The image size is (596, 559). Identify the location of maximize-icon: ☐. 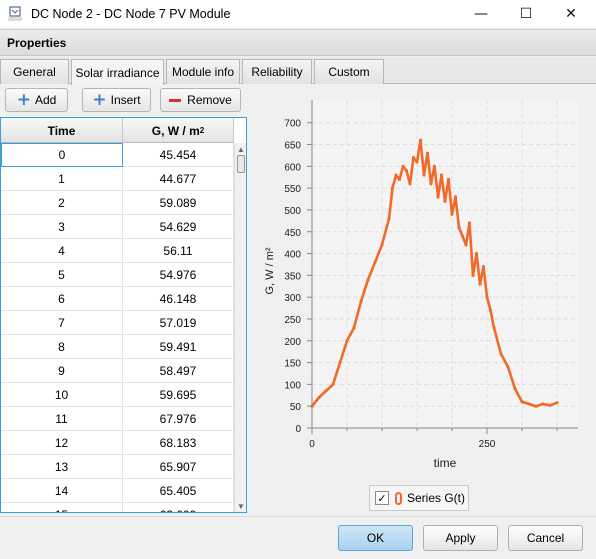
(526, 14).